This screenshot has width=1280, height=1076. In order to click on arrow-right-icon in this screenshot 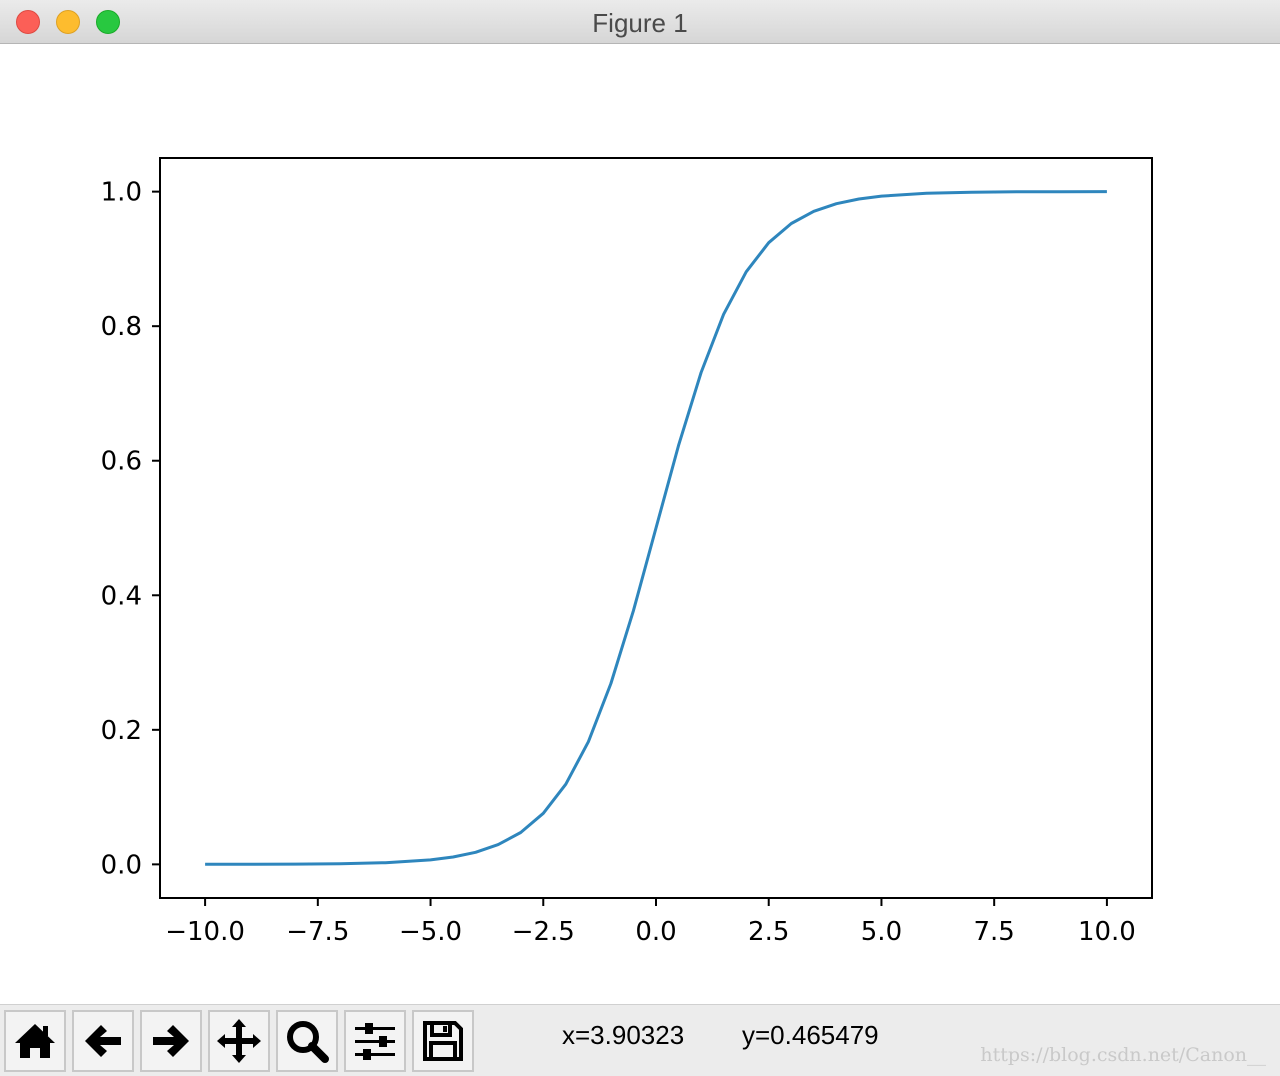, I will do `click(171, 1041)`.